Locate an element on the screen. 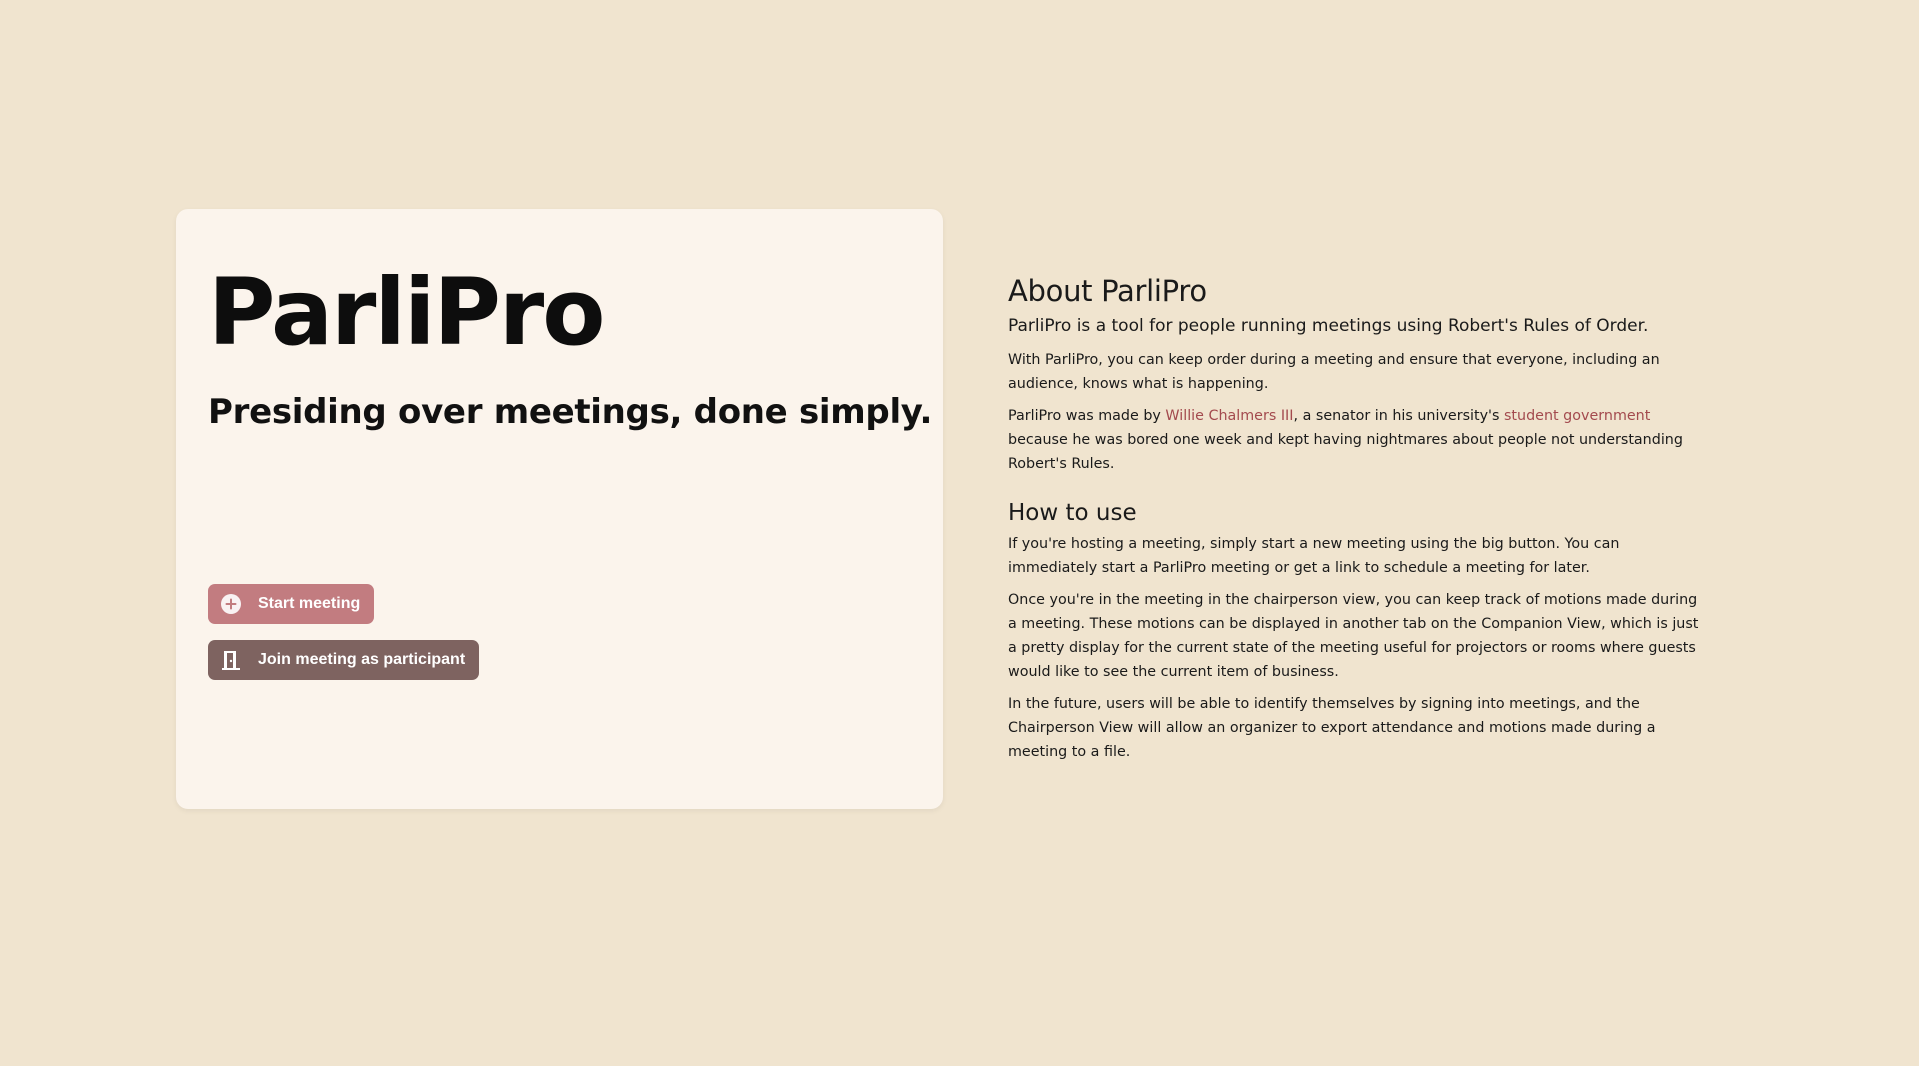 The image size is (1919, 1066). author-link: Willie Chalmers III is located at coordinates (1229, 416).